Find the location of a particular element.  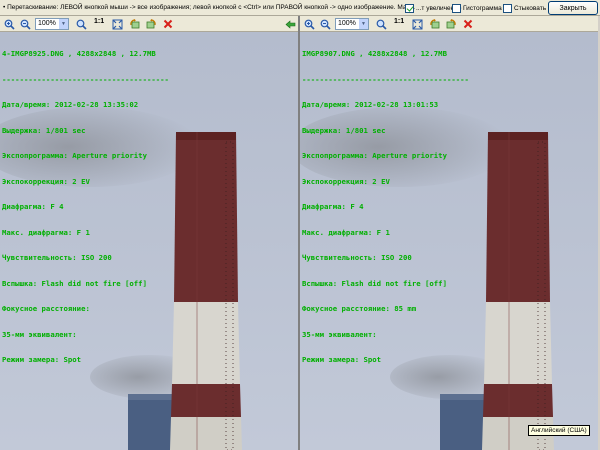

language-tooltip: Английский (США) is located at coordinates (559, 430).